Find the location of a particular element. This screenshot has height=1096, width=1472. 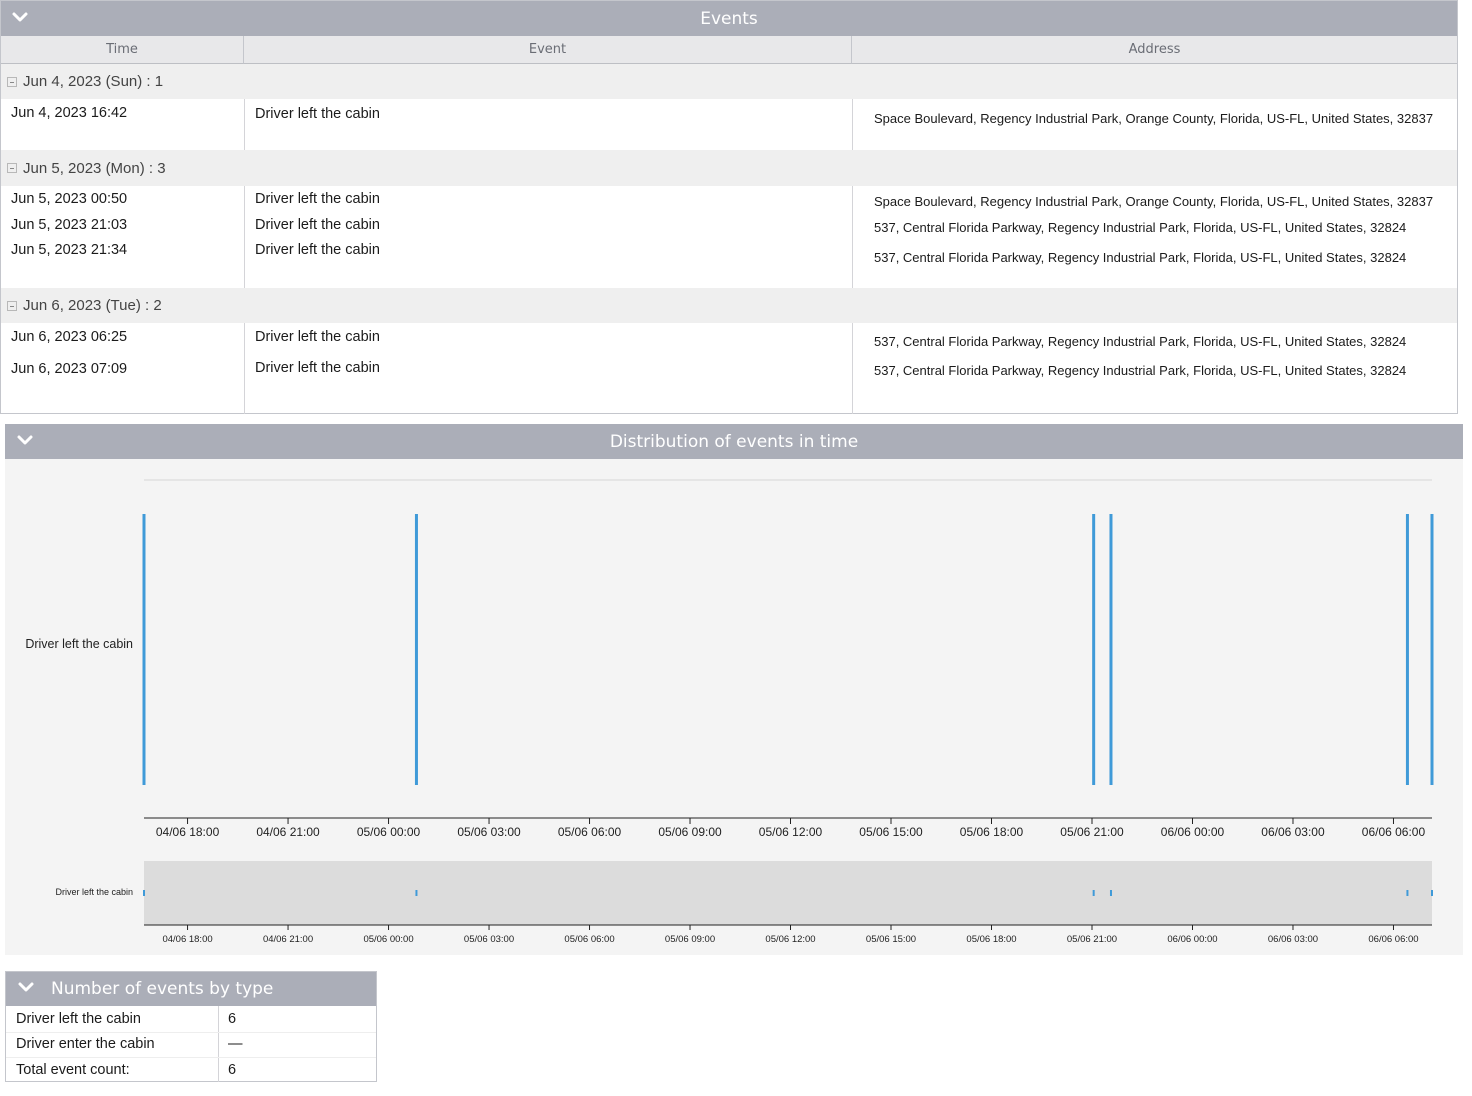

distribution-panel-header: Distribution of events in time is located at coordinates (734, 441).